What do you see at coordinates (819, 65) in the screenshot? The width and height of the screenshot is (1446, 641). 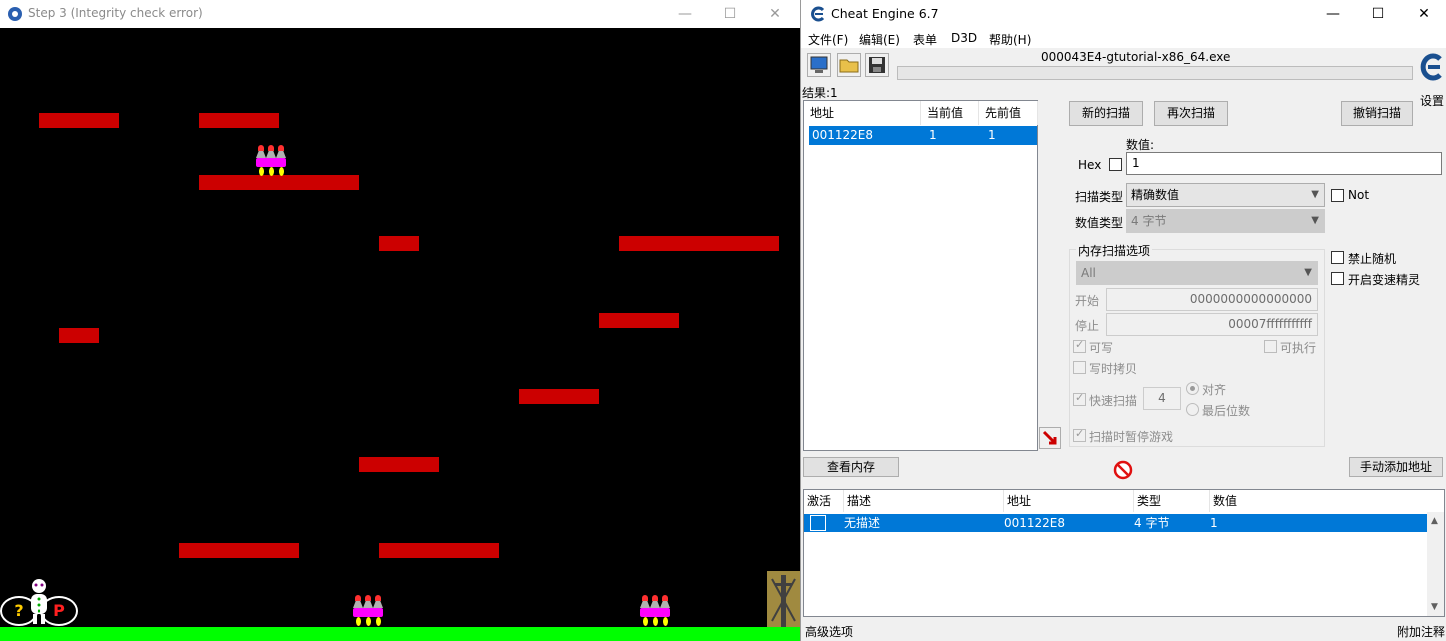 I see `select-process-button` at bounding box center [819, 65].